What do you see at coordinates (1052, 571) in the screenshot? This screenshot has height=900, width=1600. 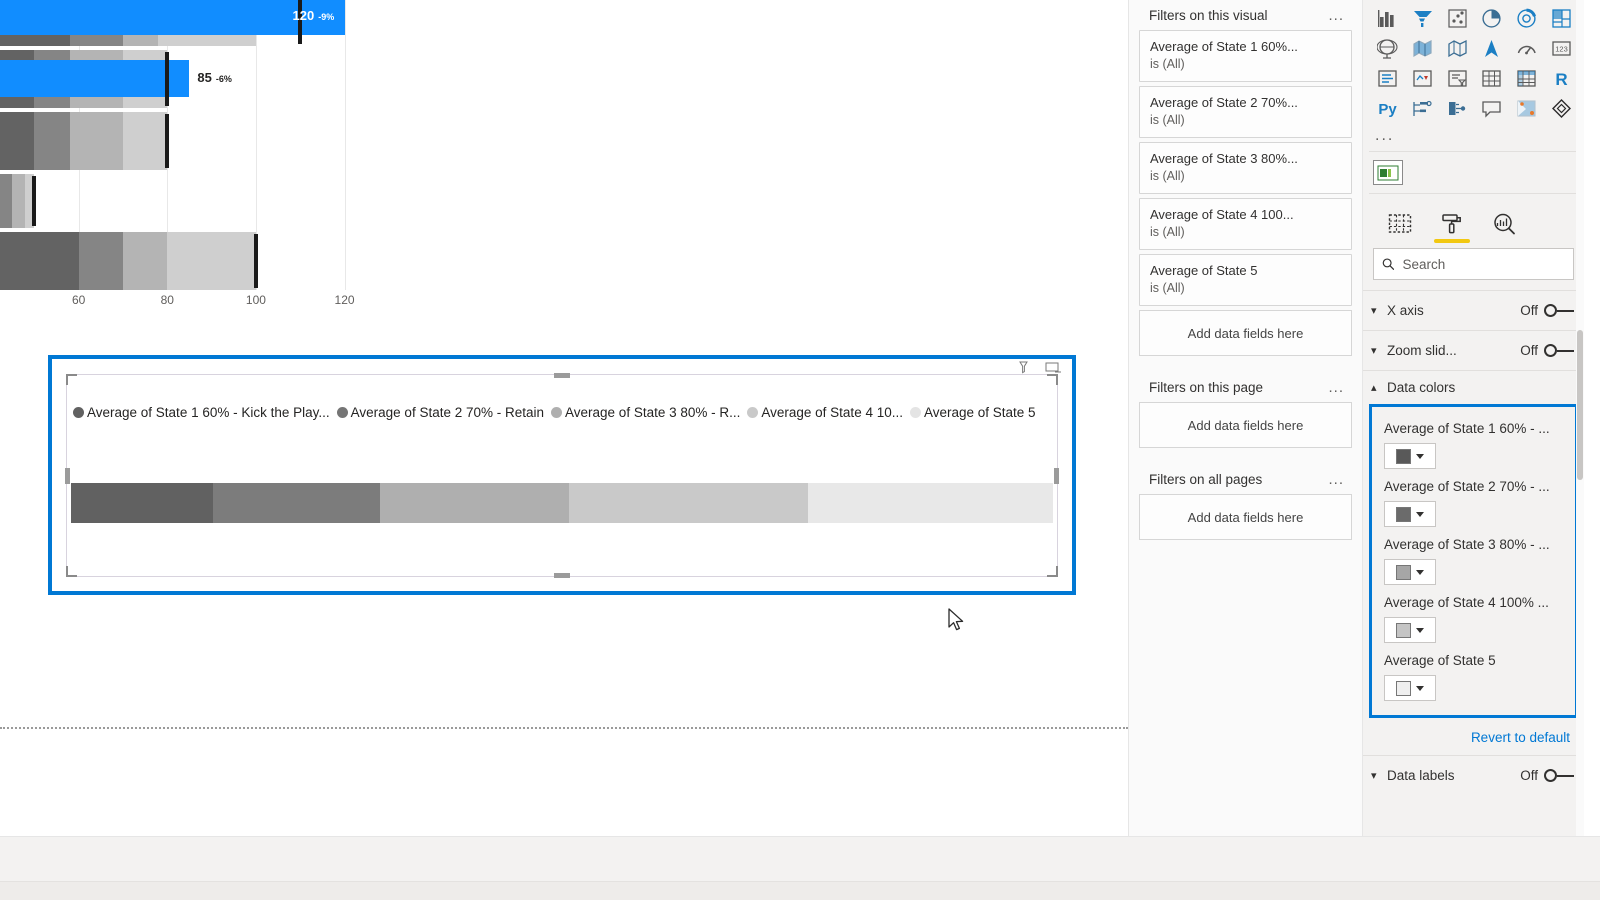 I see `resize-handle-bottom-right` at bounding box center [1052, 571].